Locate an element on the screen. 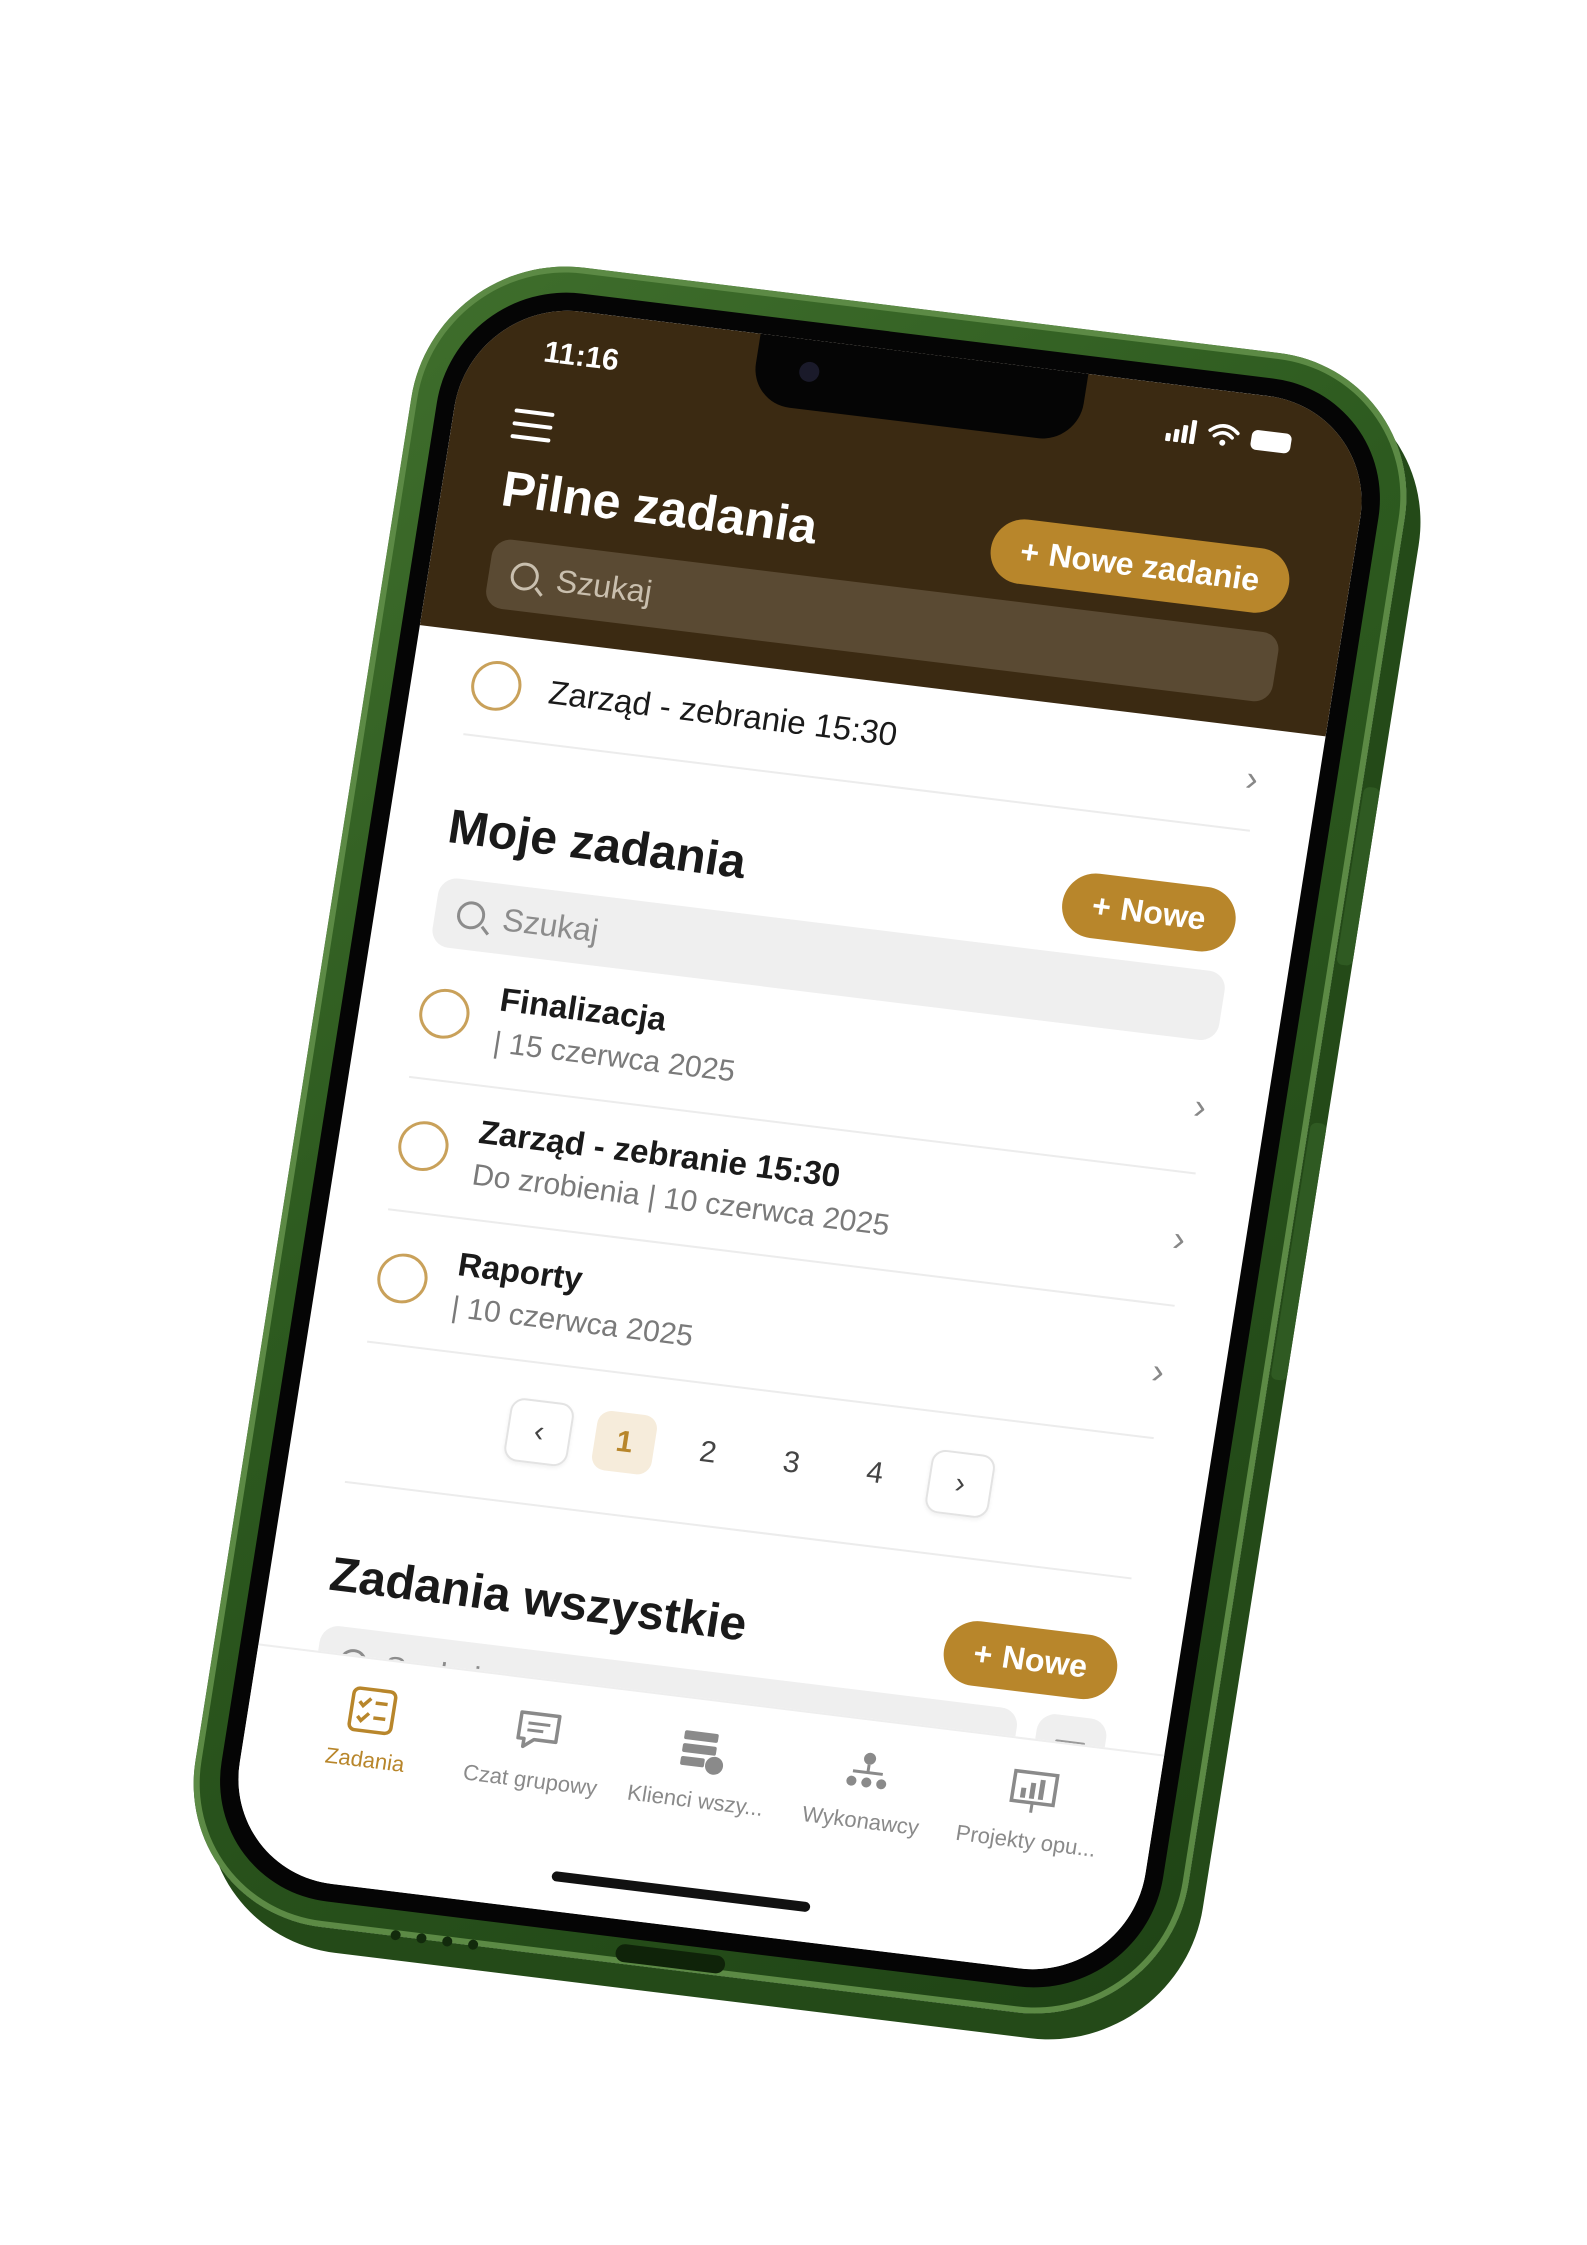 The height and width of the screenshot is (2245, 1587). status-icons is located at coordinates (1228, 436).